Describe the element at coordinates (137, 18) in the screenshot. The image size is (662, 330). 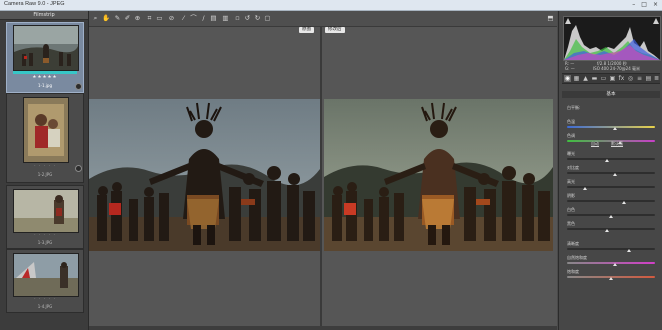
I see `targeted-adjust-icon: ⊕` at that location.